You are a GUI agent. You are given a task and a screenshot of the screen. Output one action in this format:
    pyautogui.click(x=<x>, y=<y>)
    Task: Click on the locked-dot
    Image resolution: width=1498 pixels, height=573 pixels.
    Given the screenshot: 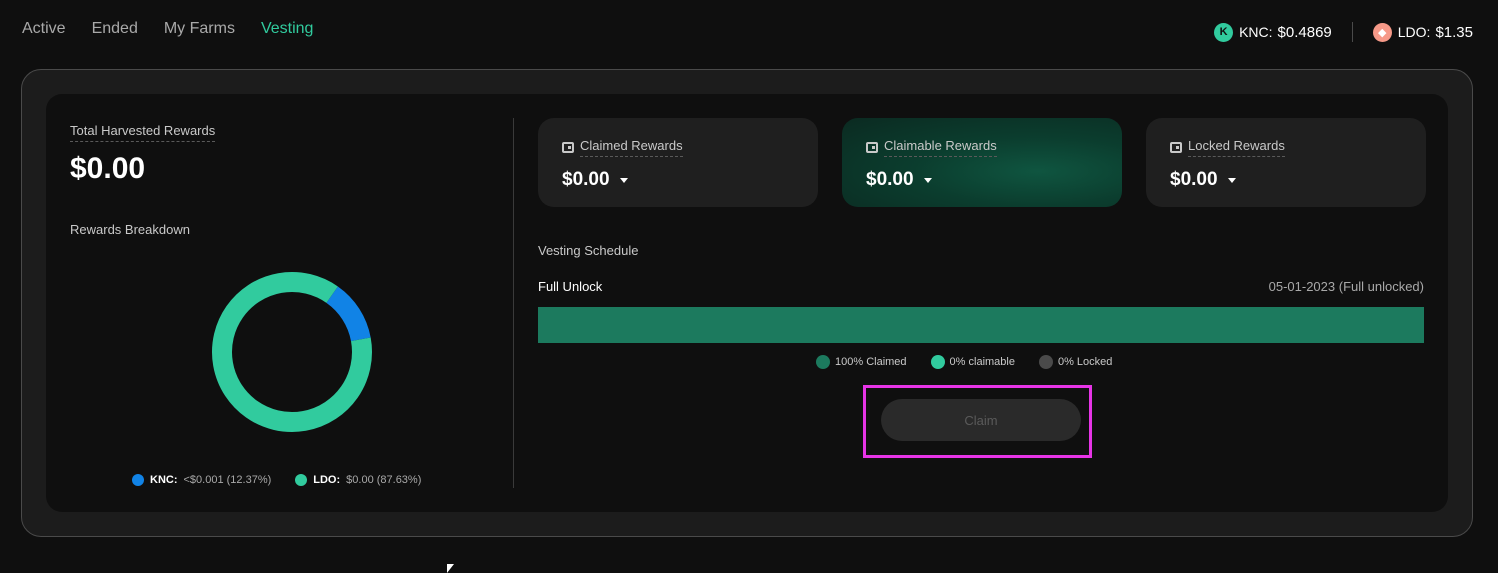 What is the action you would take?
    pyautogui.click(x=1045, y=362)
    